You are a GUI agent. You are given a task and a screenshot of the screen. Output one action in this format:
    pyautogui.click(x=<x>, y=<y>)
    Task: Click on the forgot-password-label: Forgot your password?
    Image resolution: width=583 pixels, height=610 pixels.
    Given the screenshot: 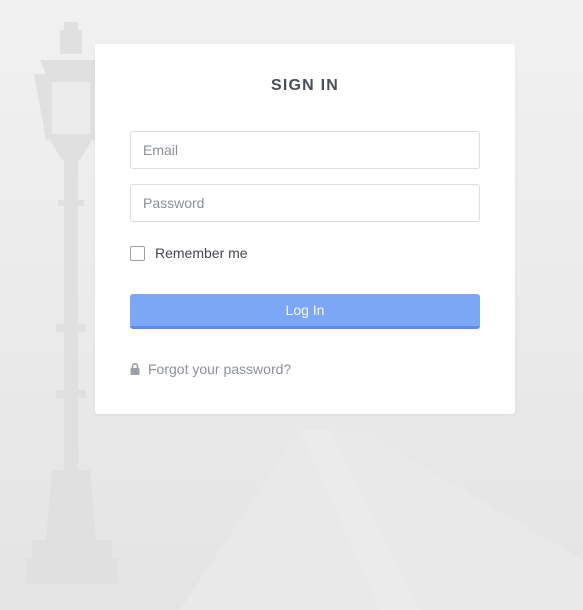 What is the action you would take?
    pyautogui.click(x=220, y=369)
    